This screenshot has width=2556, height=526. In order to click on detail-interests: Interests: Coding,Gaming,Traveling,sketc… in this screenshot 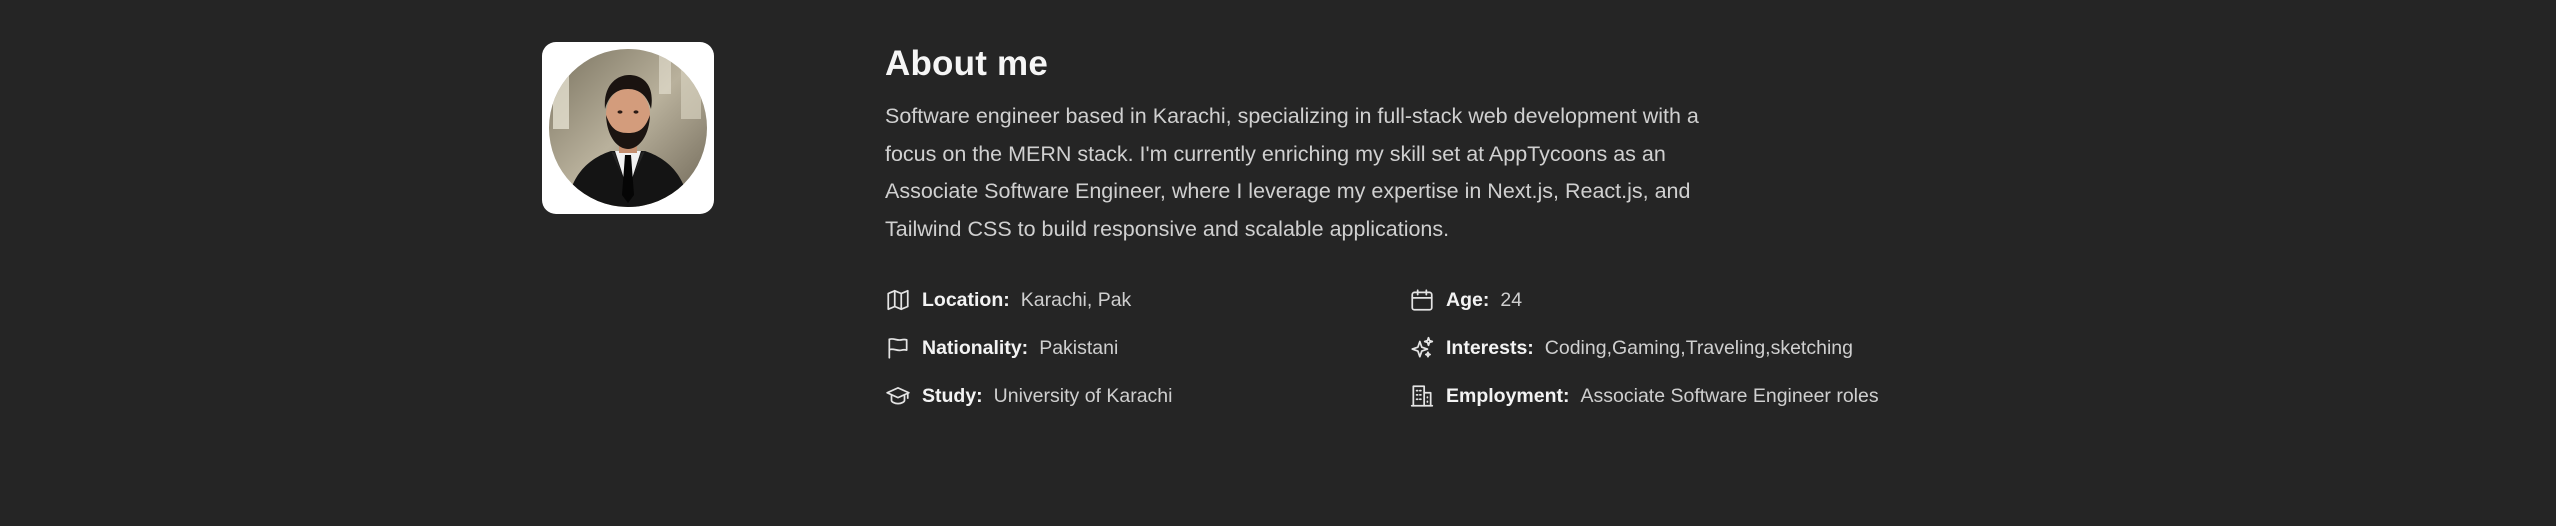, I will do `click(1669, 348)`.